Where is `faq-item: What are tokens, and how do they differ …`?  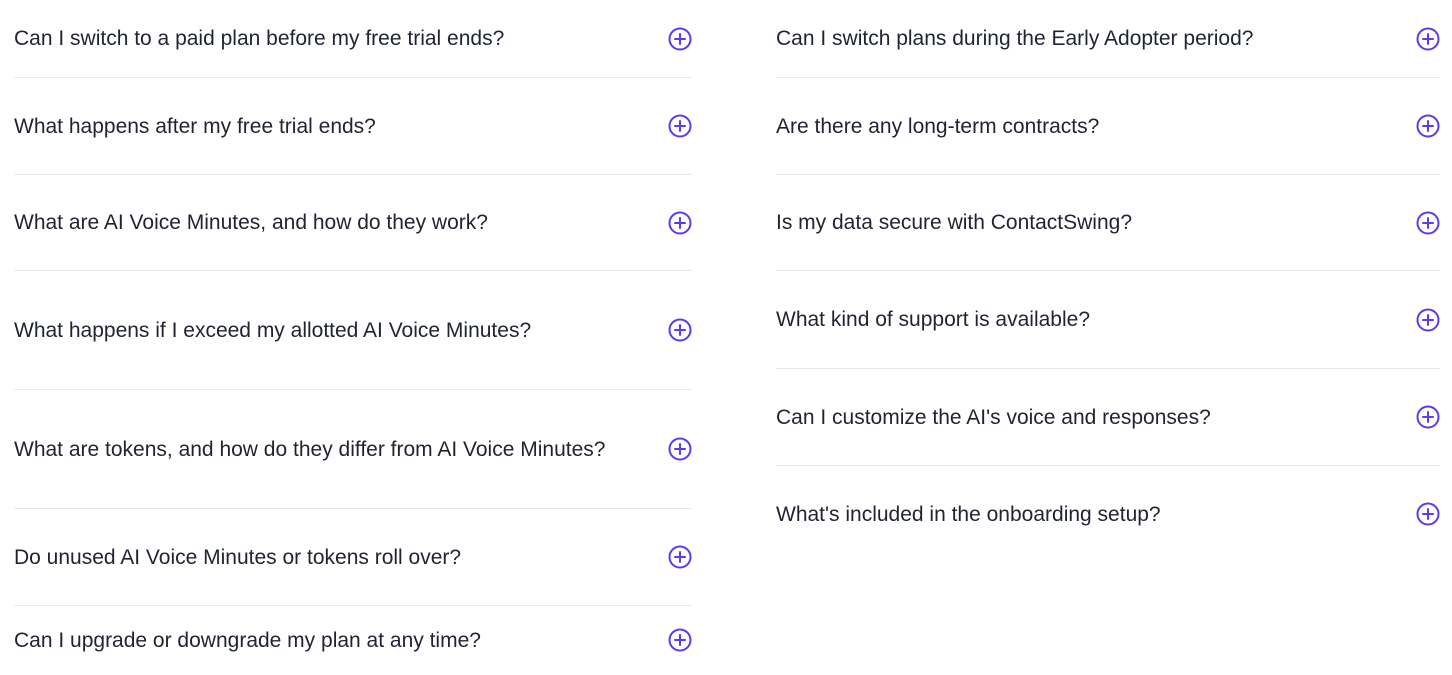 faq-item: What are tokens, and how do they differ … is located at coordinates (353, 449).